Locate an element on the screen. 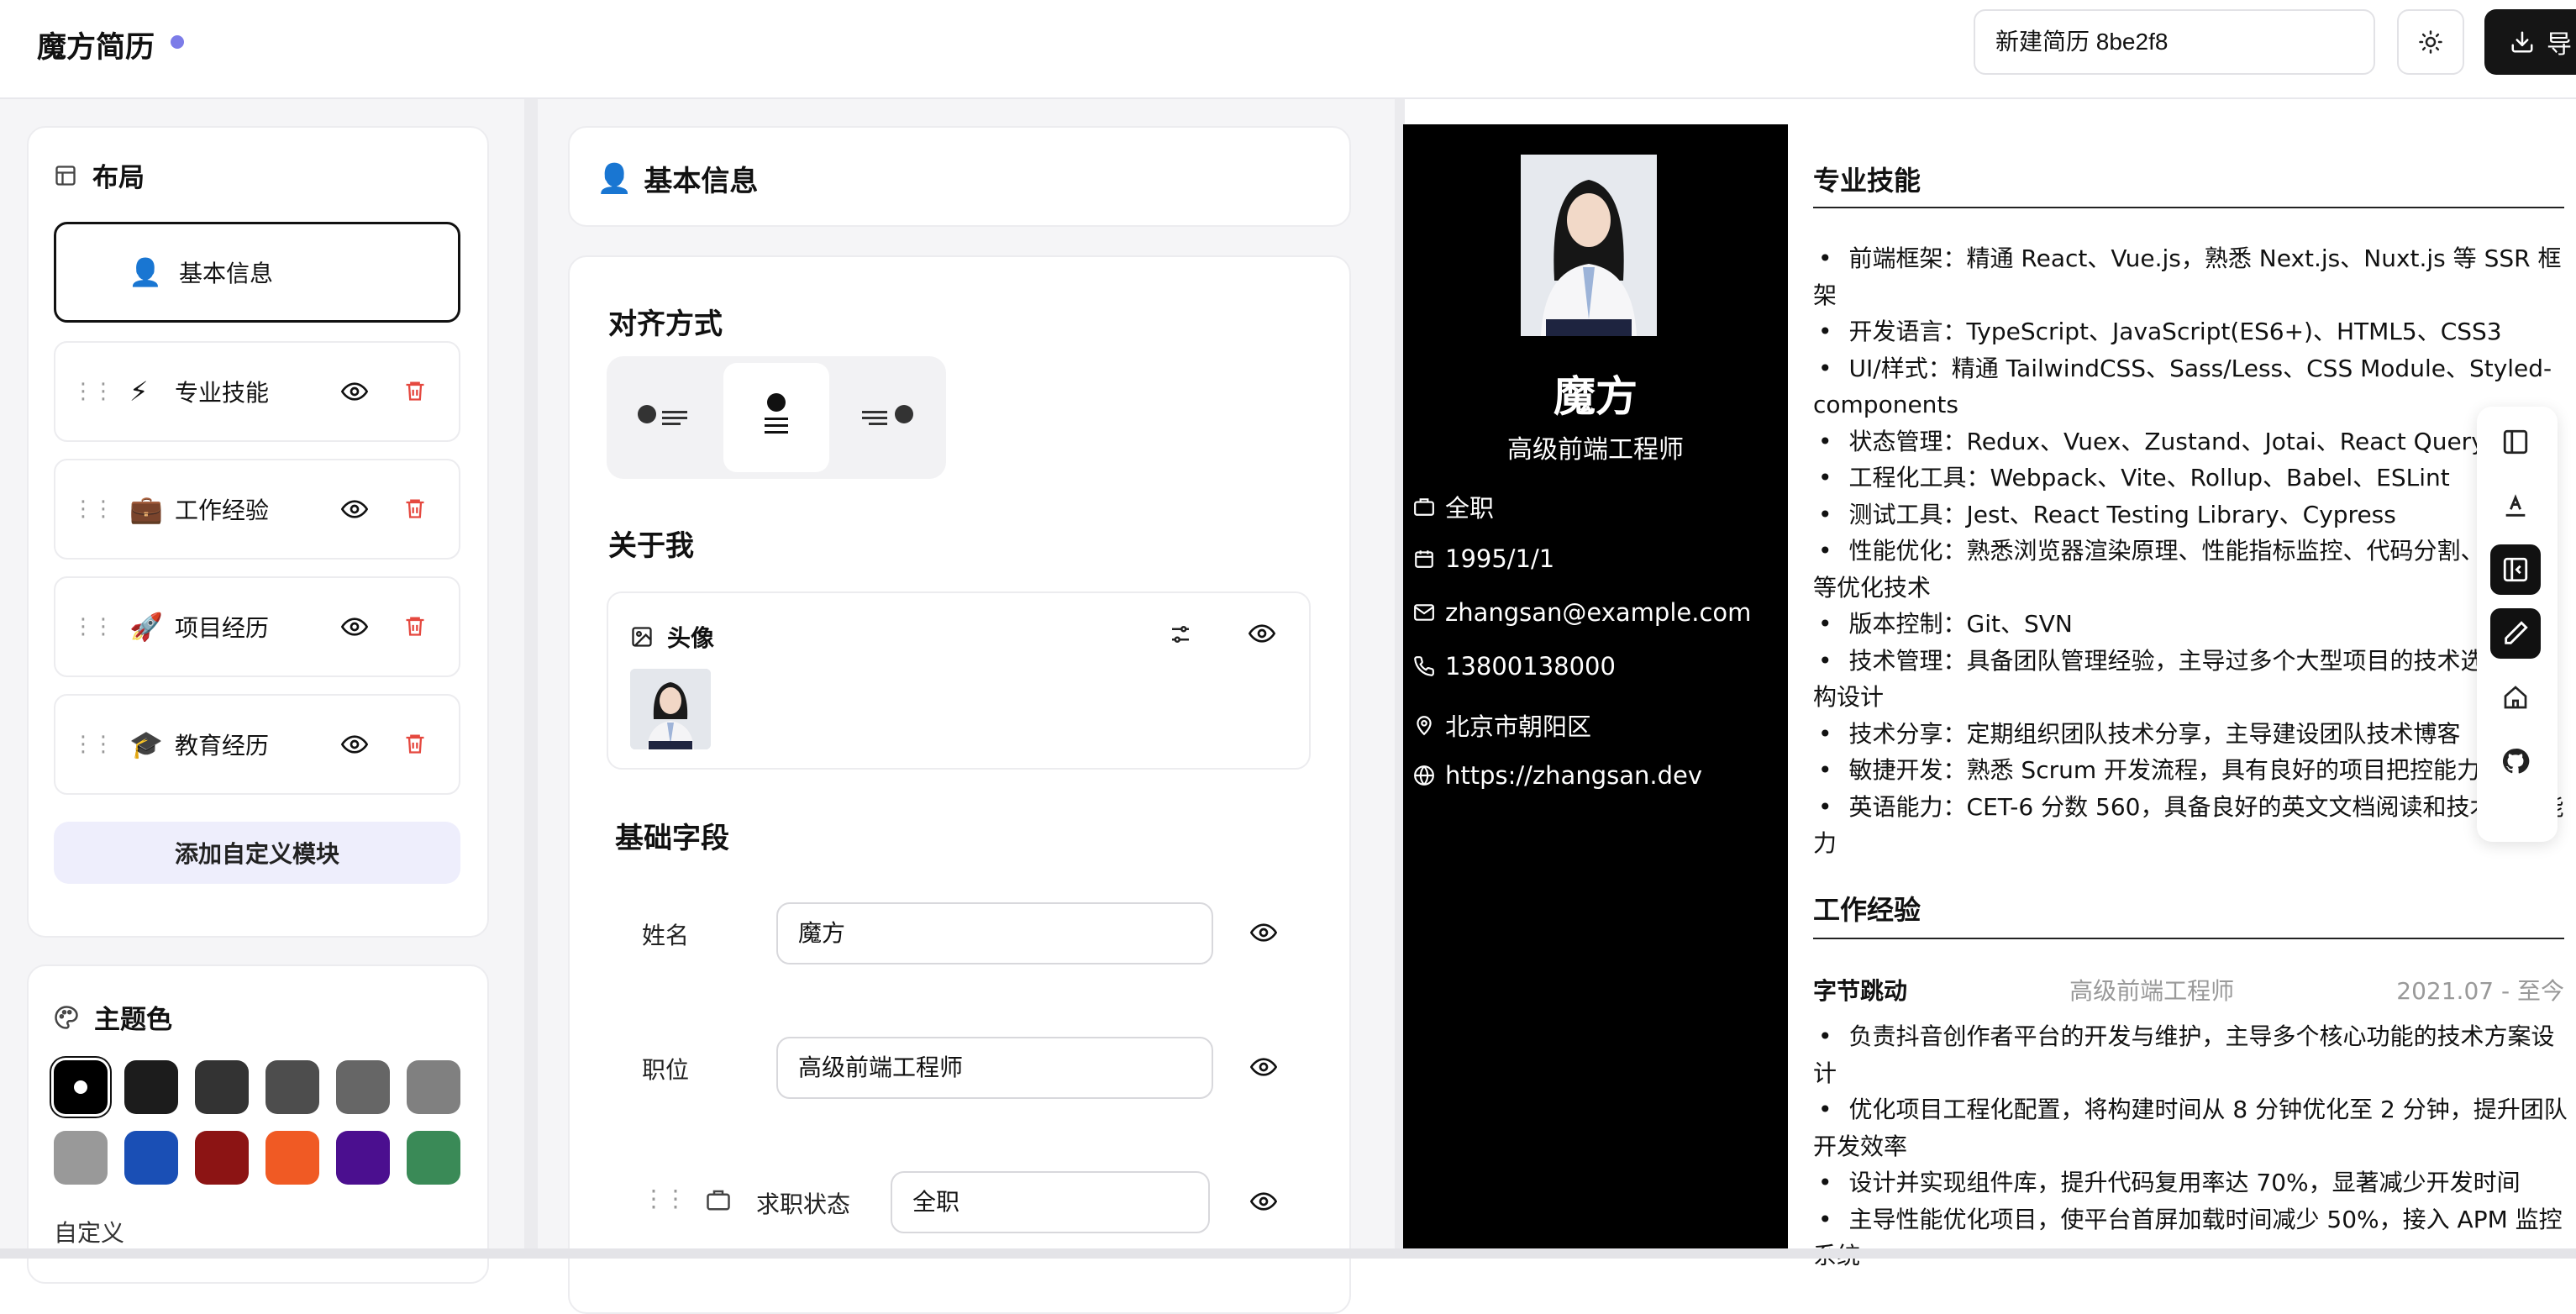  home-button is located at coordinates (2515, 697).